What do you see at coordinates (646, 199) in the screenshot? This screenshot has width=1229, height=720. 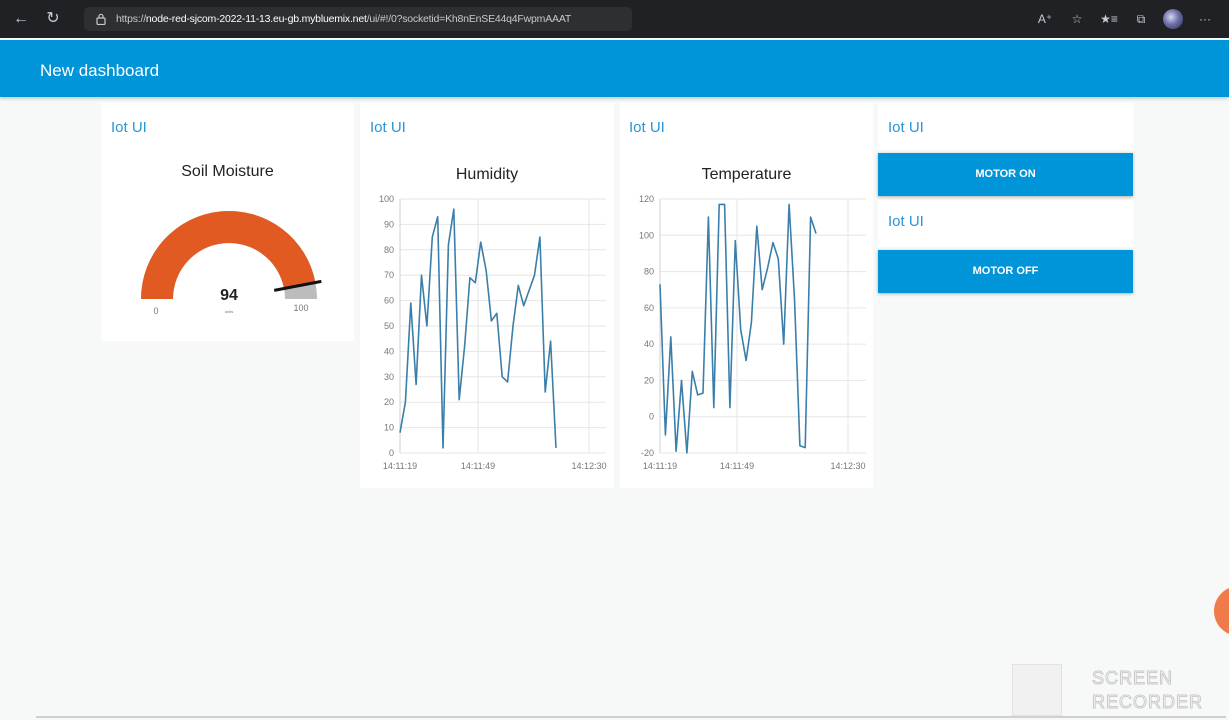 I see `y-tick-label: 120` at bounding box center [646, 199].